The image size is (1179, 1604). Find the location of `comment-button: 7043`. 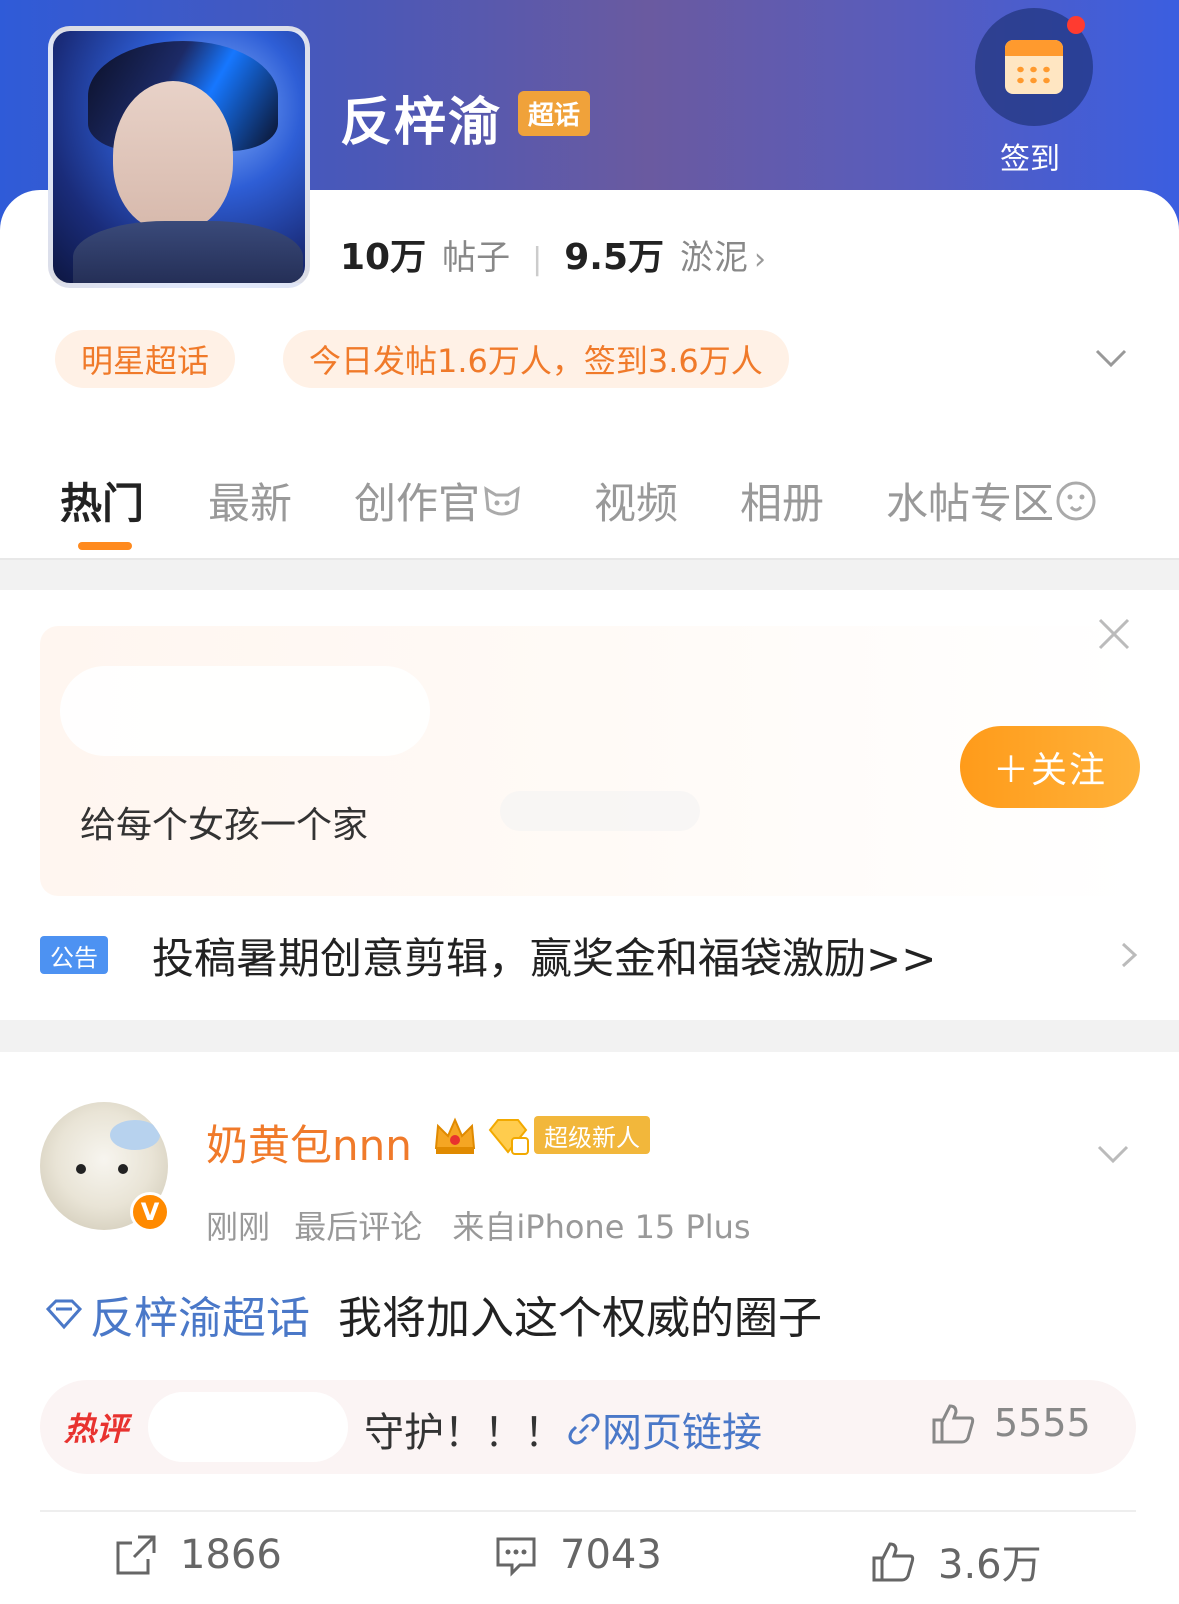

comment-button: 7043 is located at coordinates (578, 1555).